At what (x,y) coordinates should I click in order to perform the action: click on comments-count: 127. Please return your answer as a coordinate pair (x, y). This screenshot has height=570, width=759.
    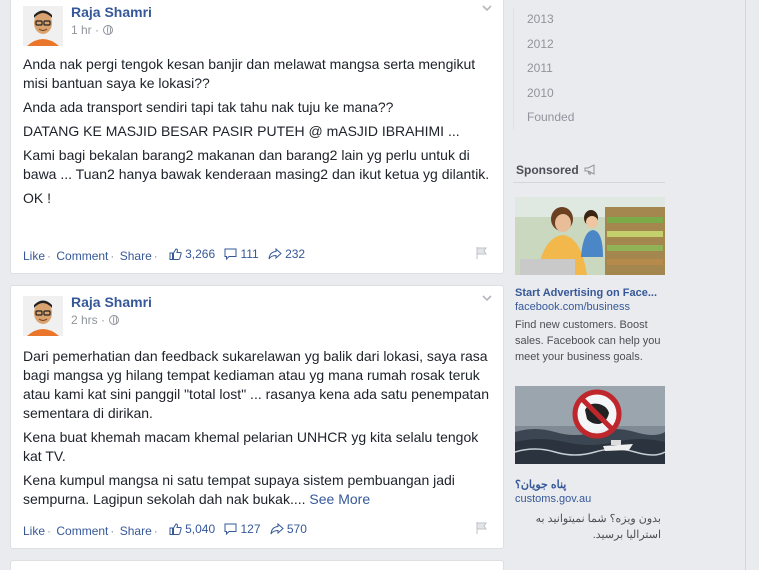
    Looking at the image, I should click on (242, 529).